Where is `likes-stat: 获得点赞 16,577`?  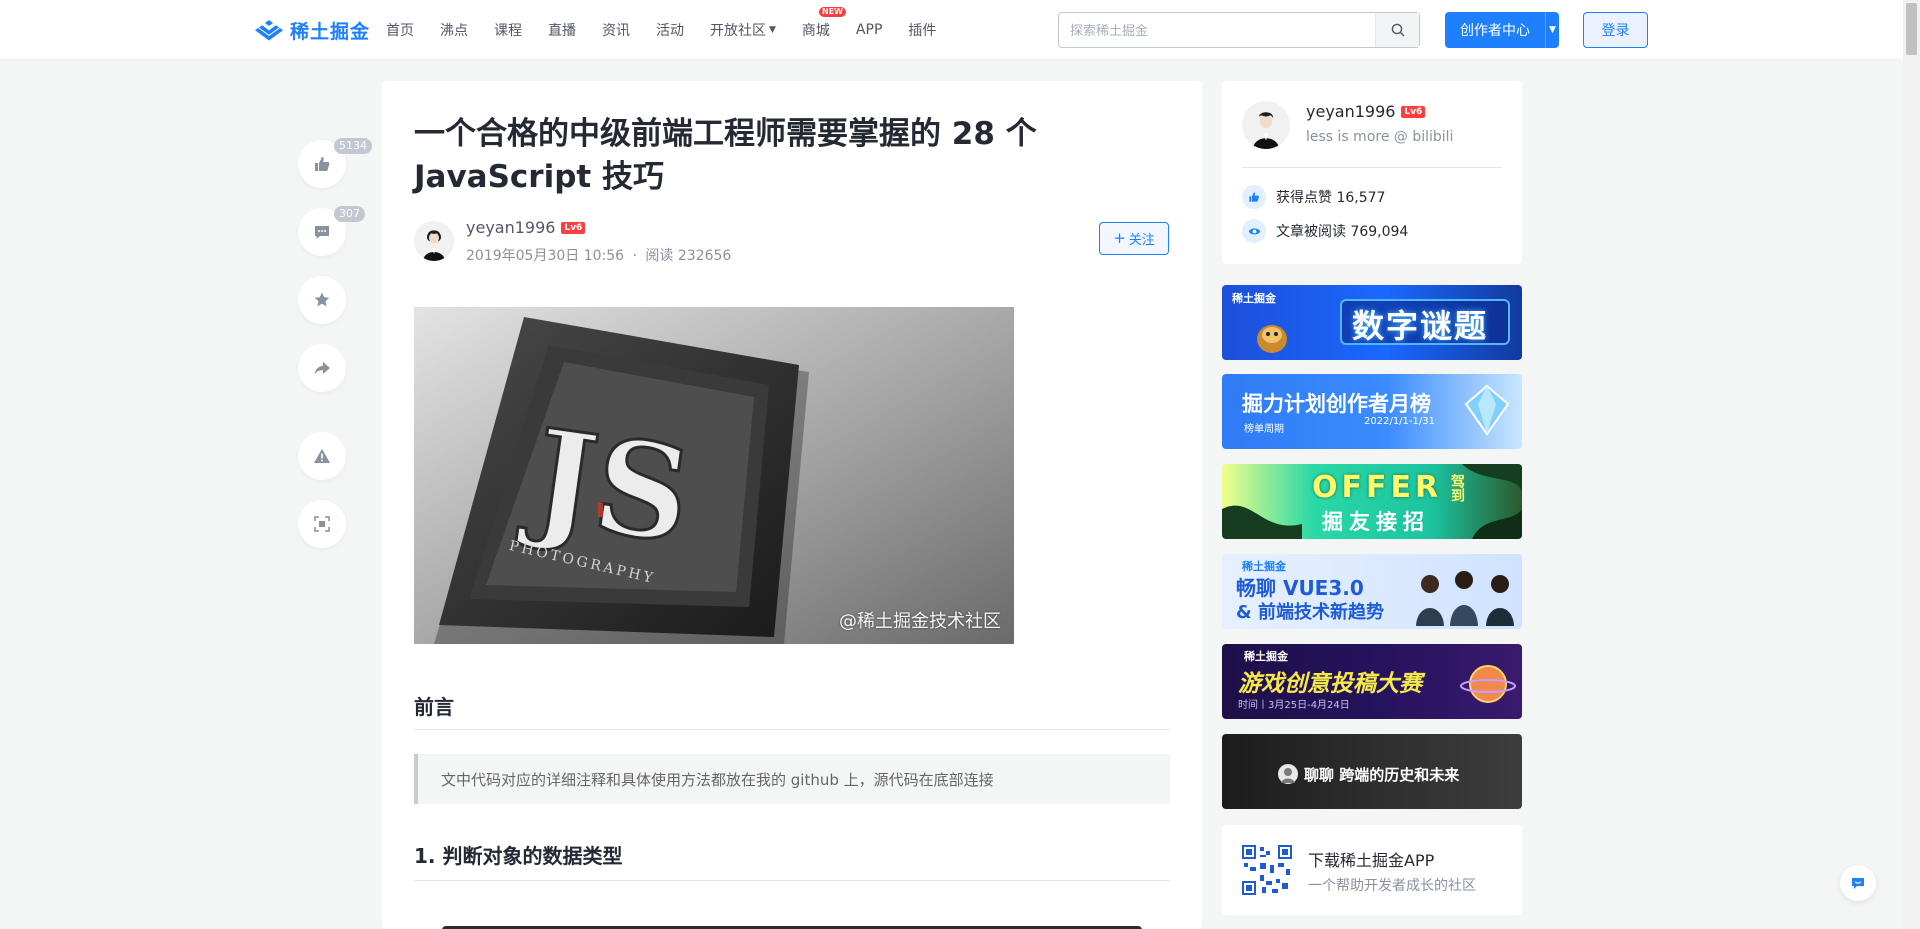 likes-stat: 获得点赞 16,577 is located at coordinates (1313, 197).